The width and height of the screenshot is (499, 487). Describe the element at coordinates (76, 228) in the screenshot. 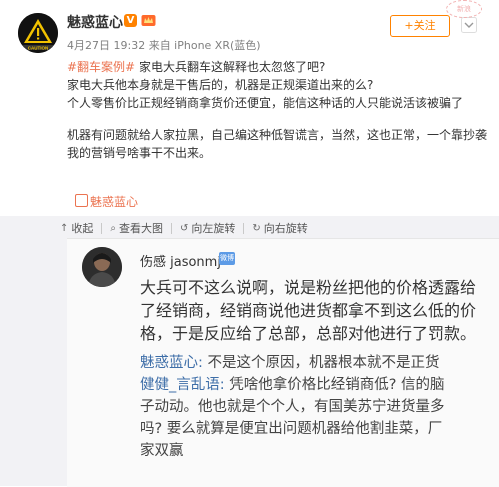

I see `collapse-button: ↑ 收起` at that location.